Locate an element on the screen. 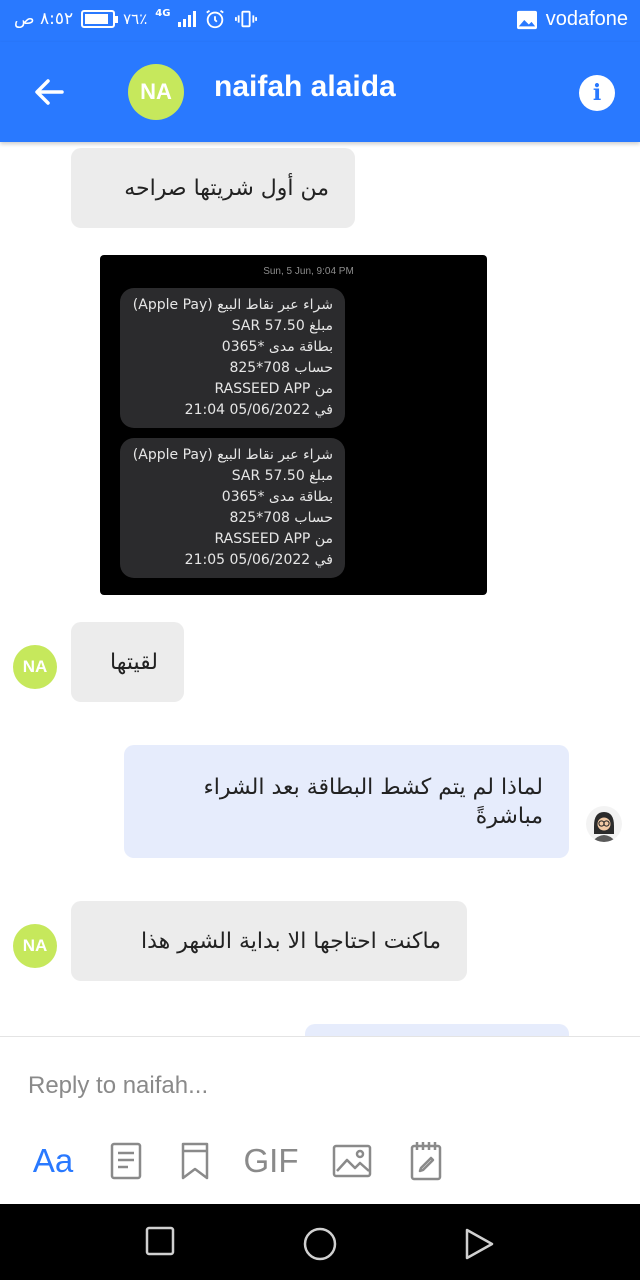 The image size is (640, 1280). edit-note-icon is located at coordinates (426, 1161).